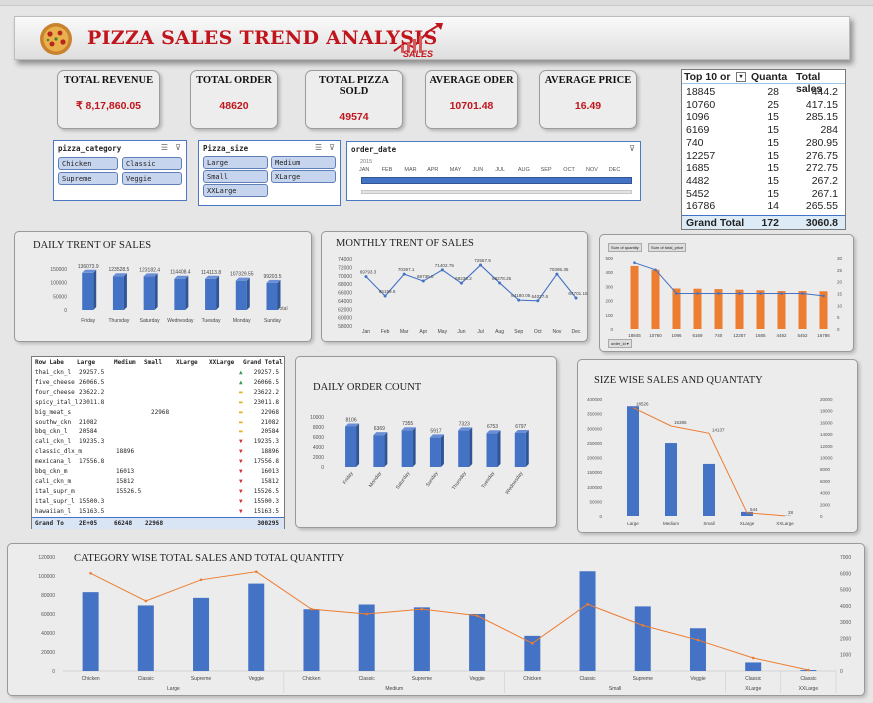 This screenshot has height=703, width=873. I want to click on x-tick-label: Classic, so click(808, 679).